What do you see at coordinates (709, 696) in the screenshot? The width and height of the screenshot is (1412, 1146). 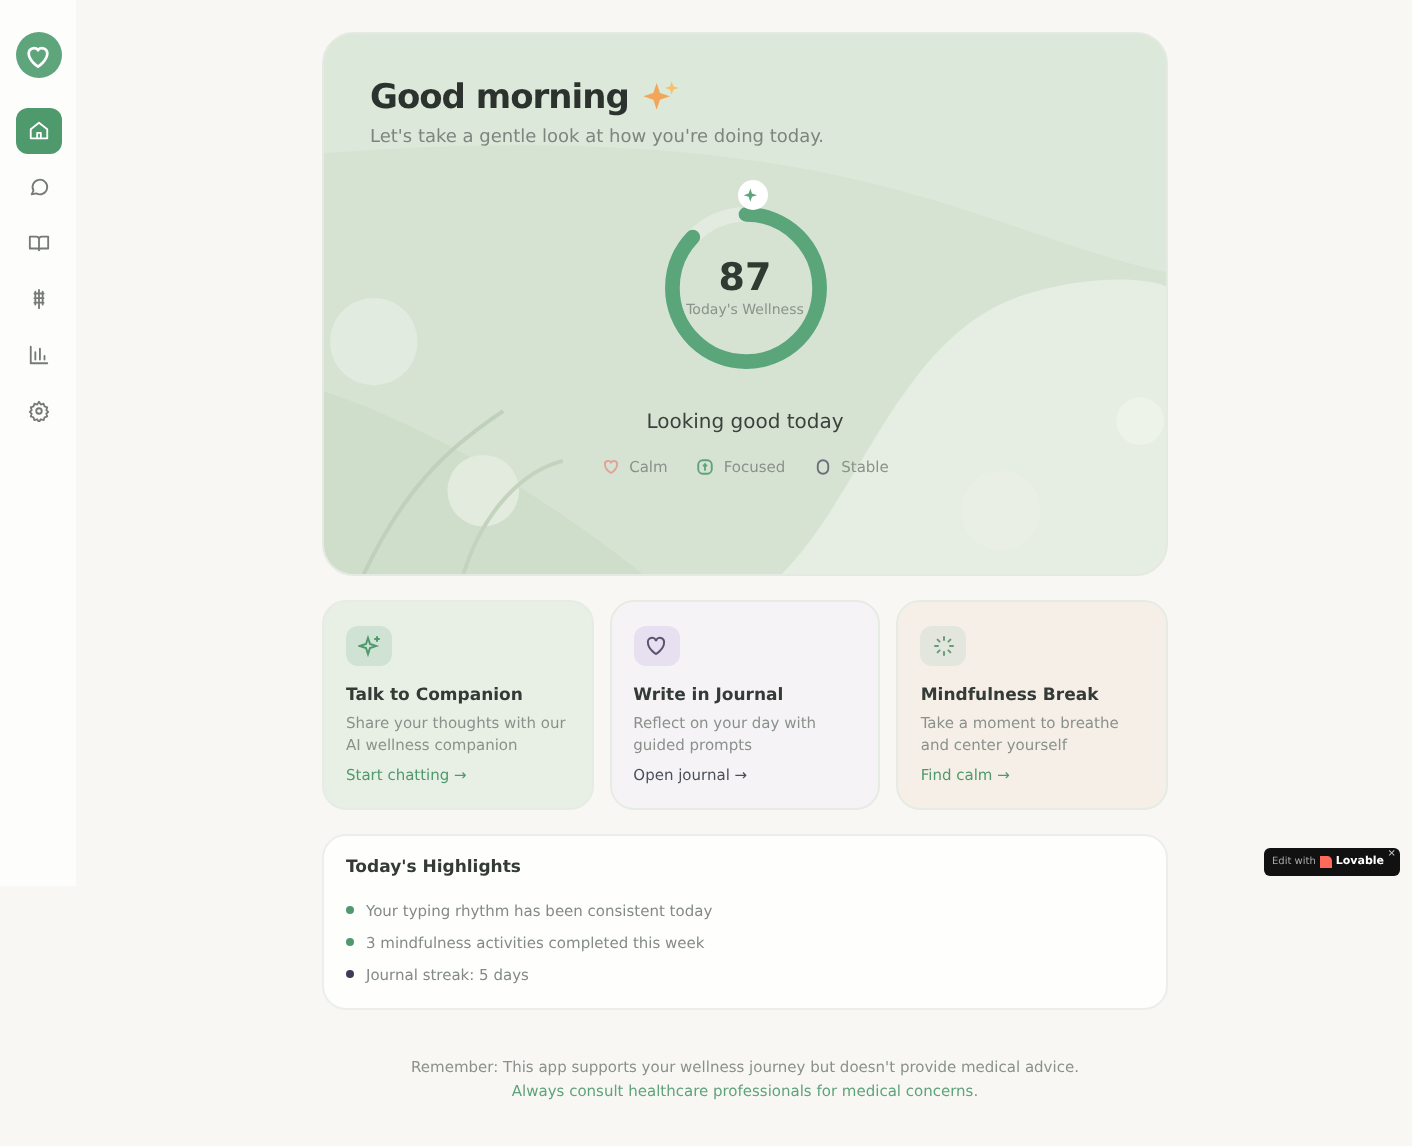 I see `card-title: Write in Journal` at bounding box center [709, 696].